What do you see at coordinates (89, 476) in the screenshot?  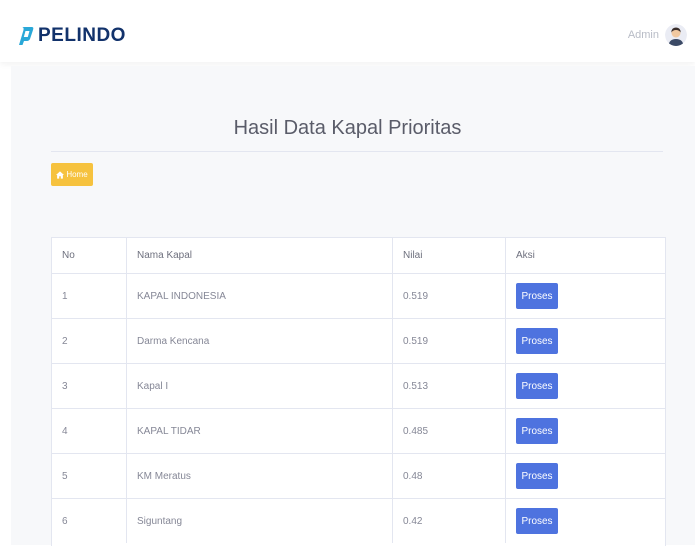 I see `cell-no: 5` at bounding box center [89, 476].